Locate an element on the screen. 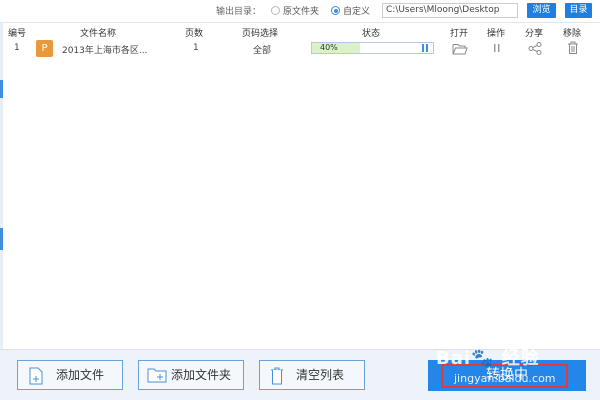 Image resolution: width=600 pixels, height=400 pixels. add-folder-label: 添加文件夹 is located at coordinates (201, 375).